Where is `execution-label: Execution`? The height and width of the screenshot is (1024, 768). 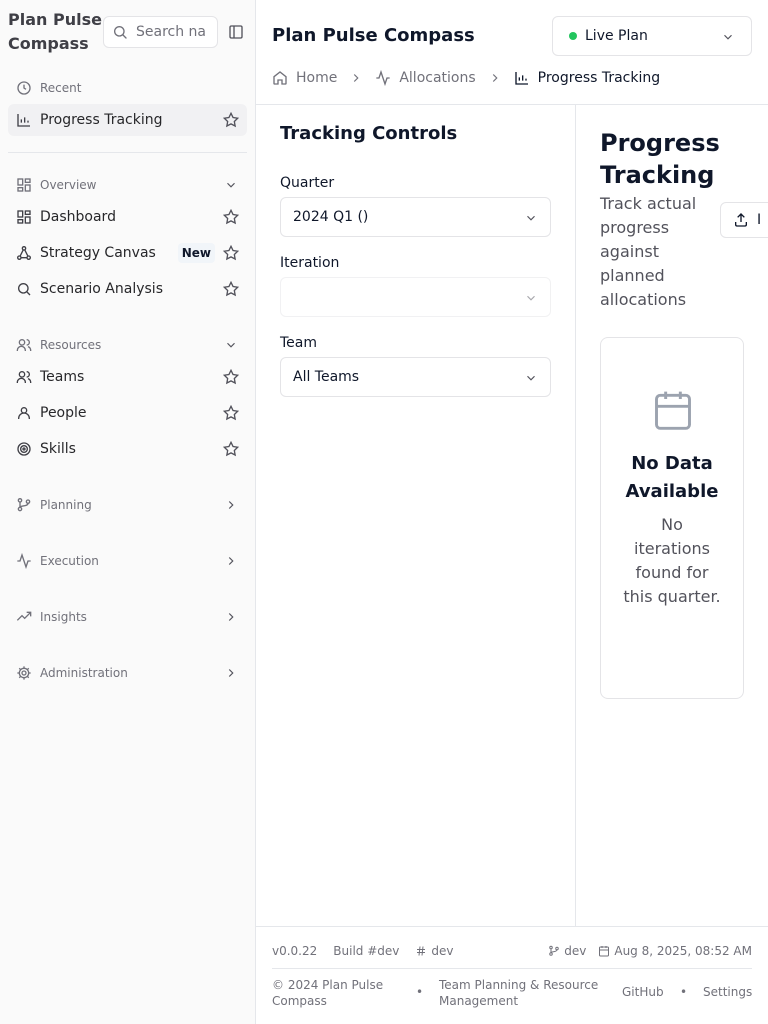 execution-label: Execution is located at coordinates (69, 561).